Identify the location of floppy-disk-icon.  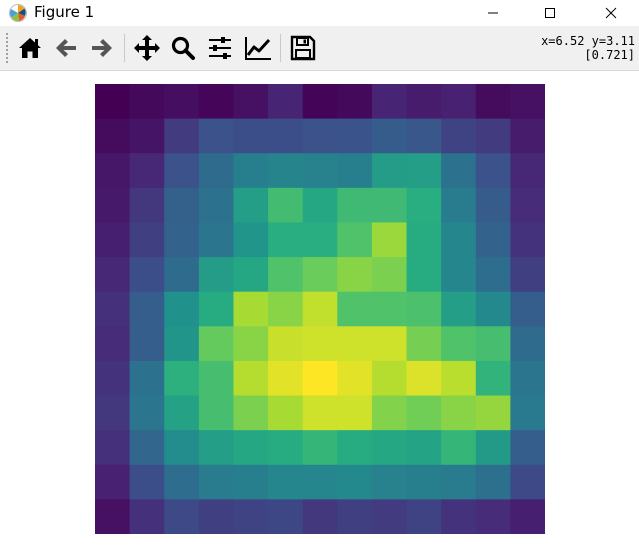
(303, 48).